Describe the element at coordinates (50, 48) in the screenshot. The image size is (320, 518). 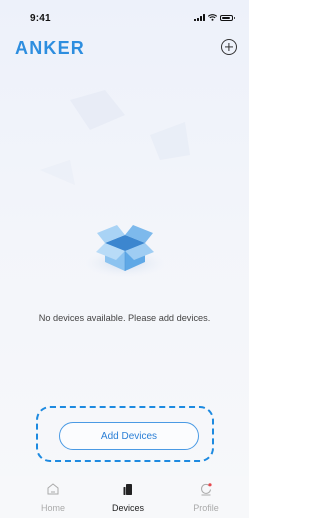
I see `anker-logo: ANKER` at that location.